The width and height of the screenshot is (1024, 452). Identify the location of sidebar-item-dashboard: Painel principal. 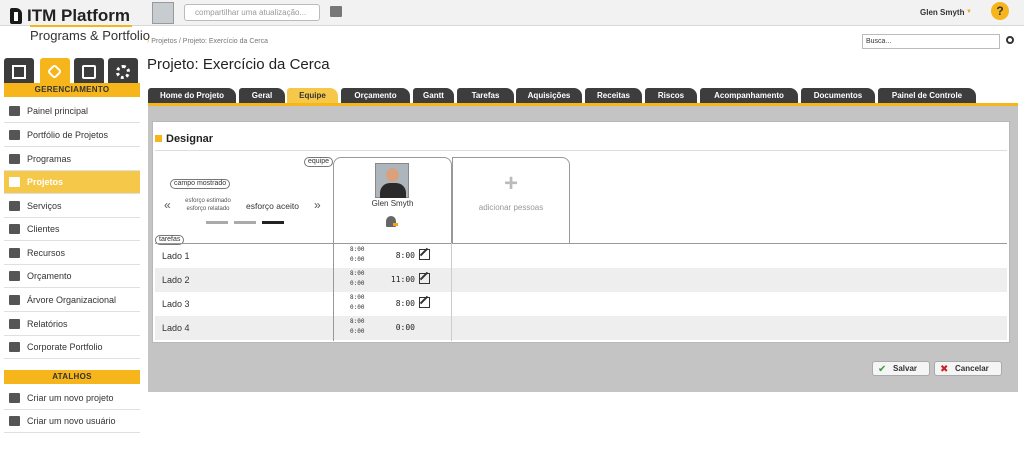
(72, 111).